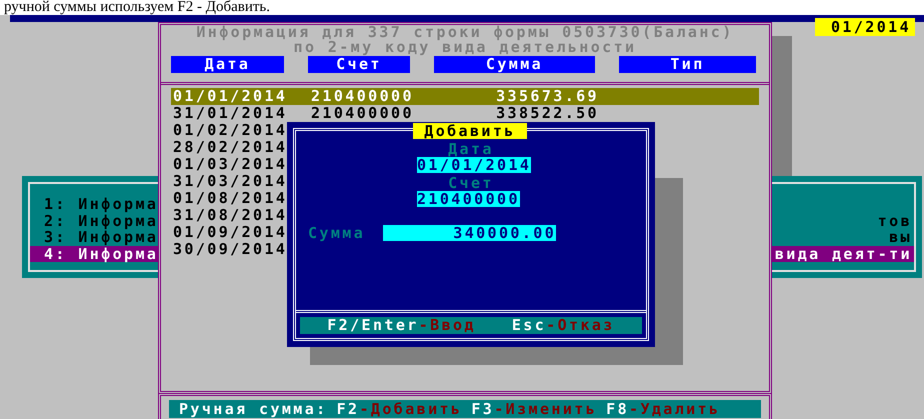 This screenshot has height=419, width=924. What do you see at coordinates (529, 325) in the screenshot?
I see `key-label: Esc` at bounding box center [529, 325].